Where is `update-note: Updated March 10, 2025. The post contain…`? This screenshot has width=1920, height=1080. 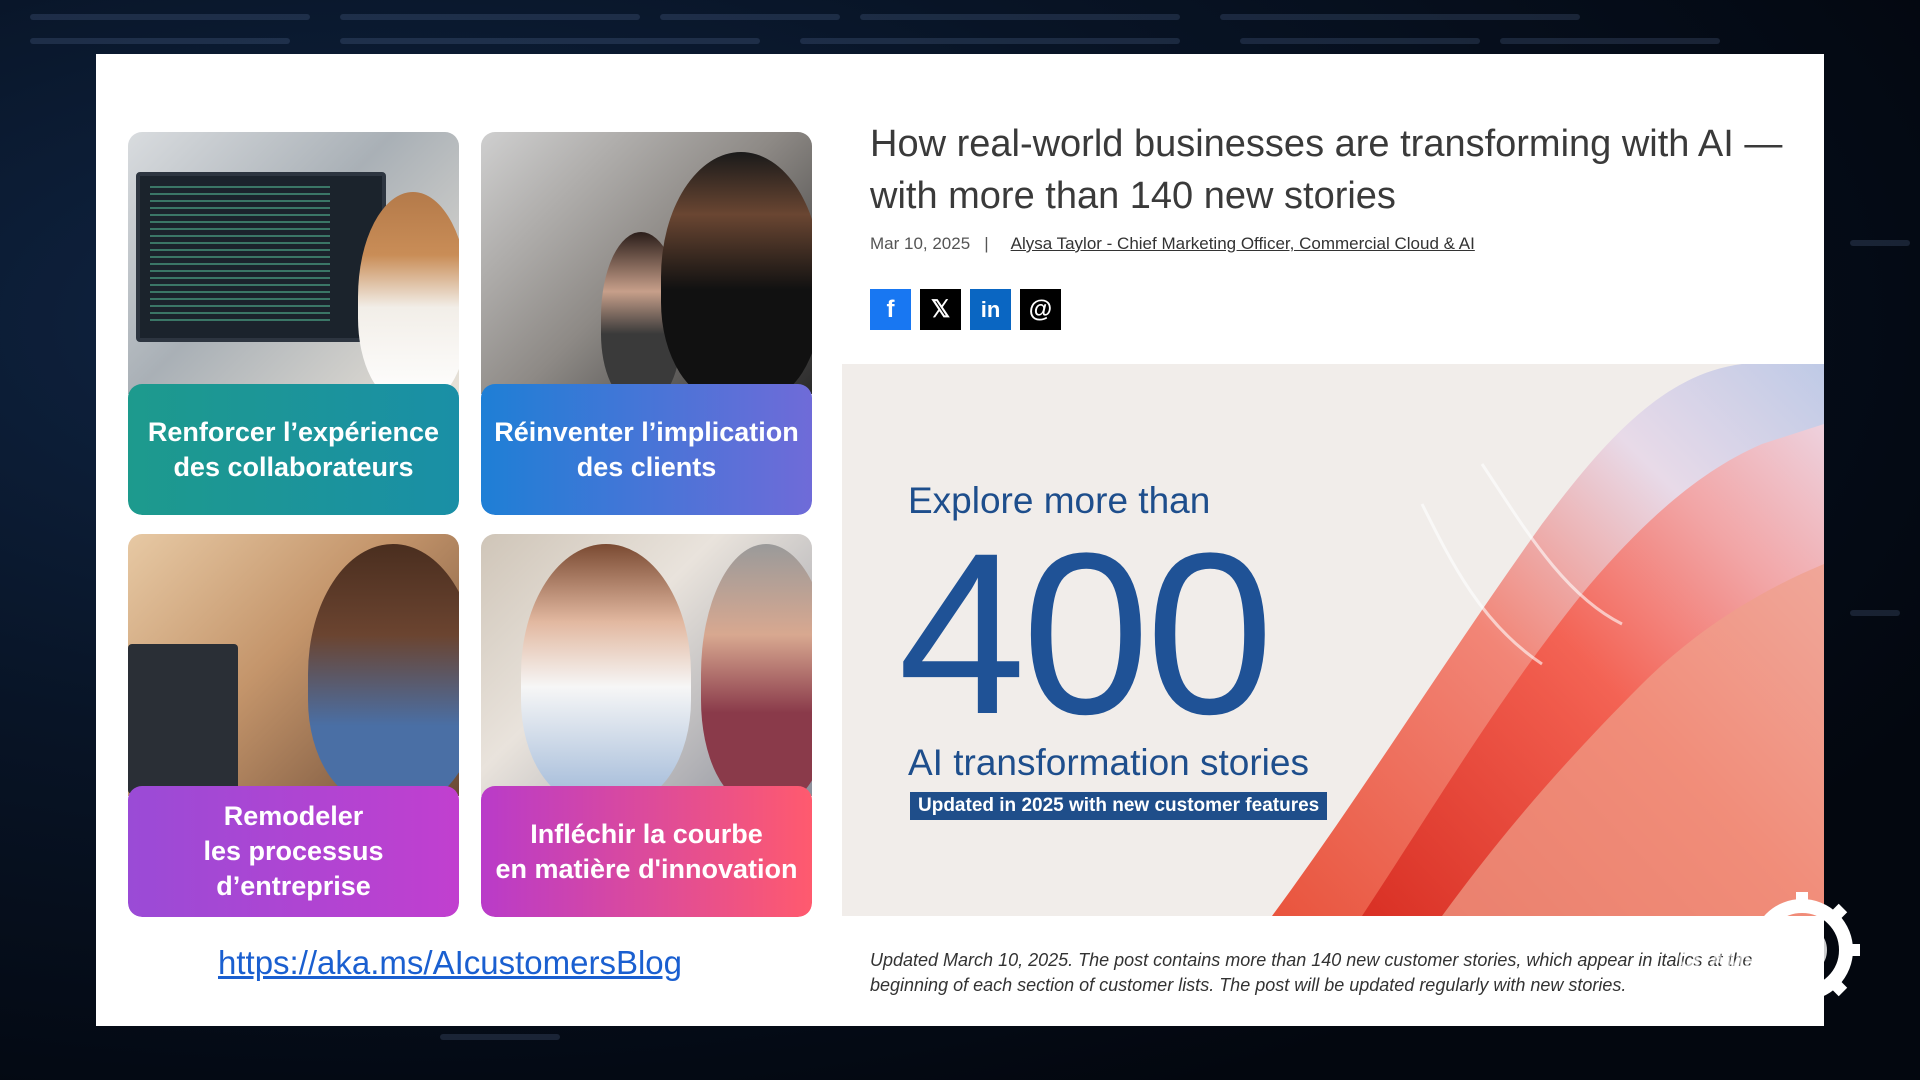 update-note: Updated March 10, 2025. The post contain… is located at coordinates (1311, 972).